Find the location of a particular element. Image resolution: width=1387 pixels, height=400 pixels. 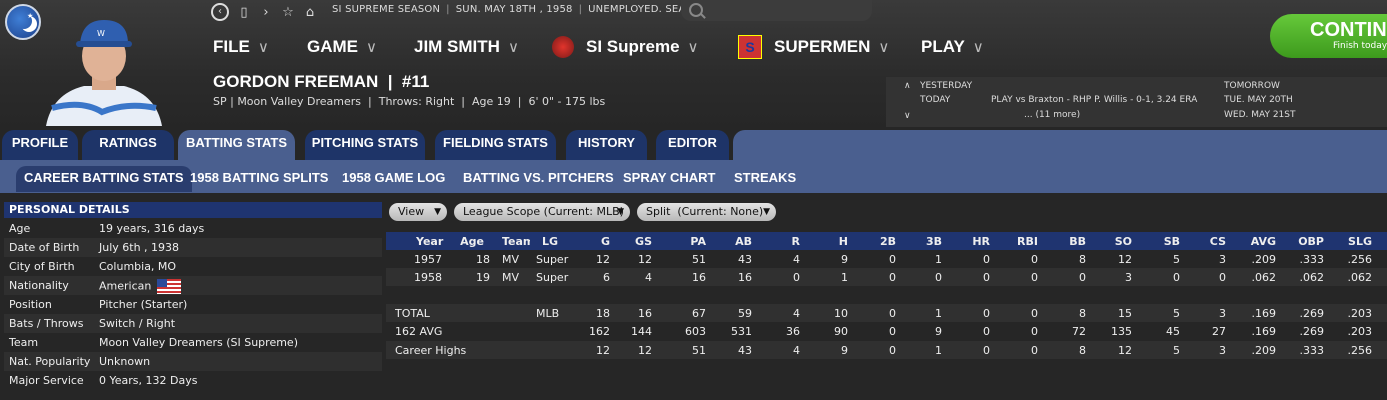

table-cell: 15 is located at coordinates (1125, 313).